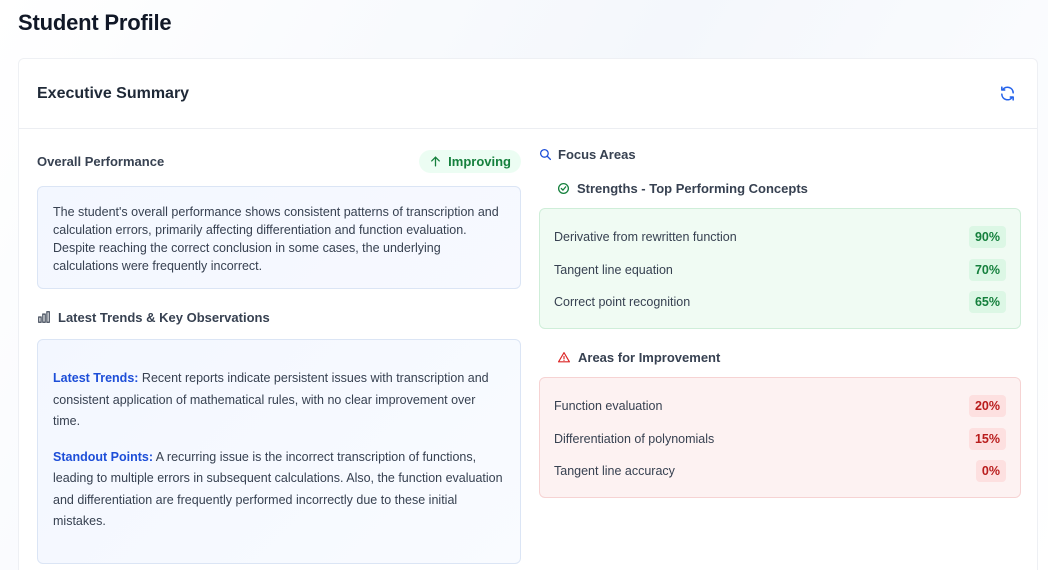 The image size is (1048, 570). Describe the element at coordinates (622, 302) in the screenshot. I see `concept-name: Correct point recognition` at that location.